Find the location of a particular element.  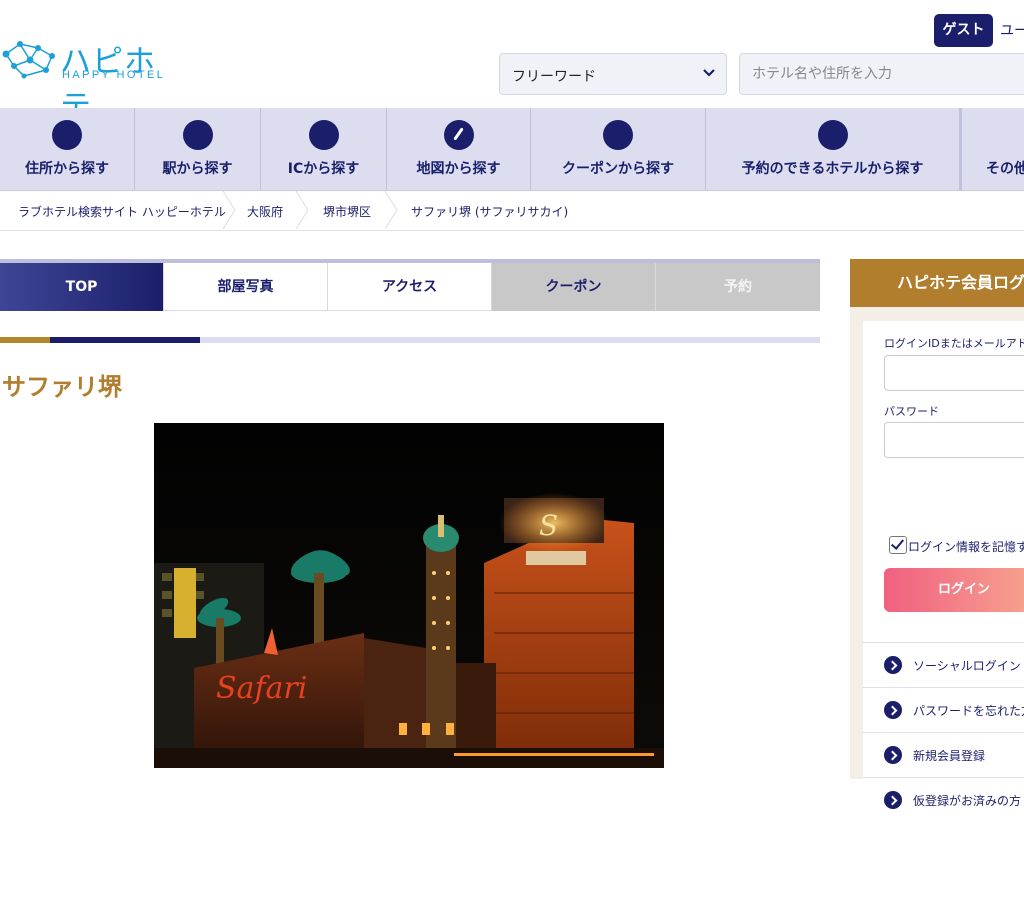

password-input is located at coordinates (954, 440).